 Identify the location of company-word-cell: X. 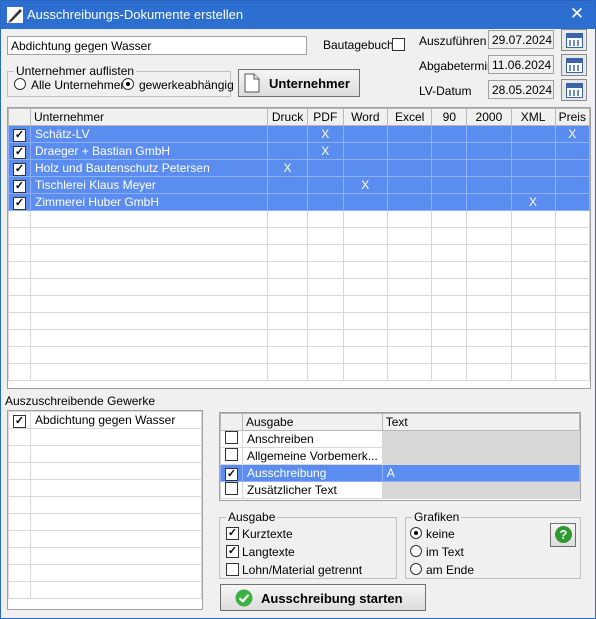
(365, 185).